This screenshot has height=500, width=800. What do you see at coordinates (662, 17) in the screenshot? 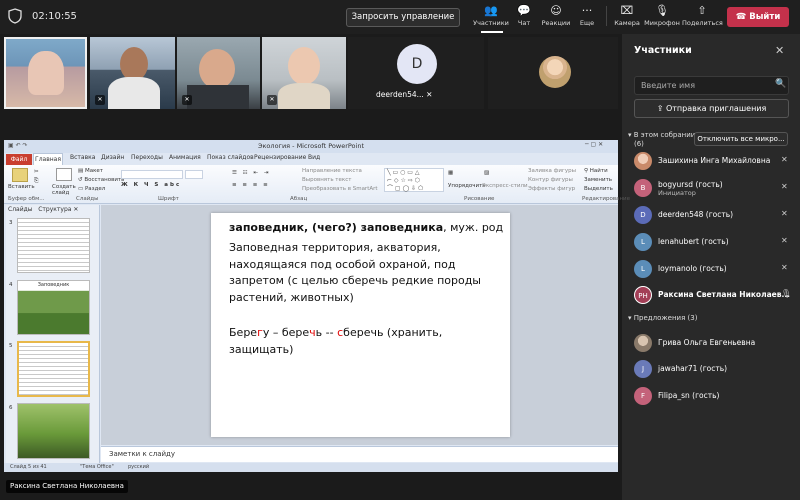
I see `microphone-button: 🎙 Микрофон` at bounding box center [662, 17].